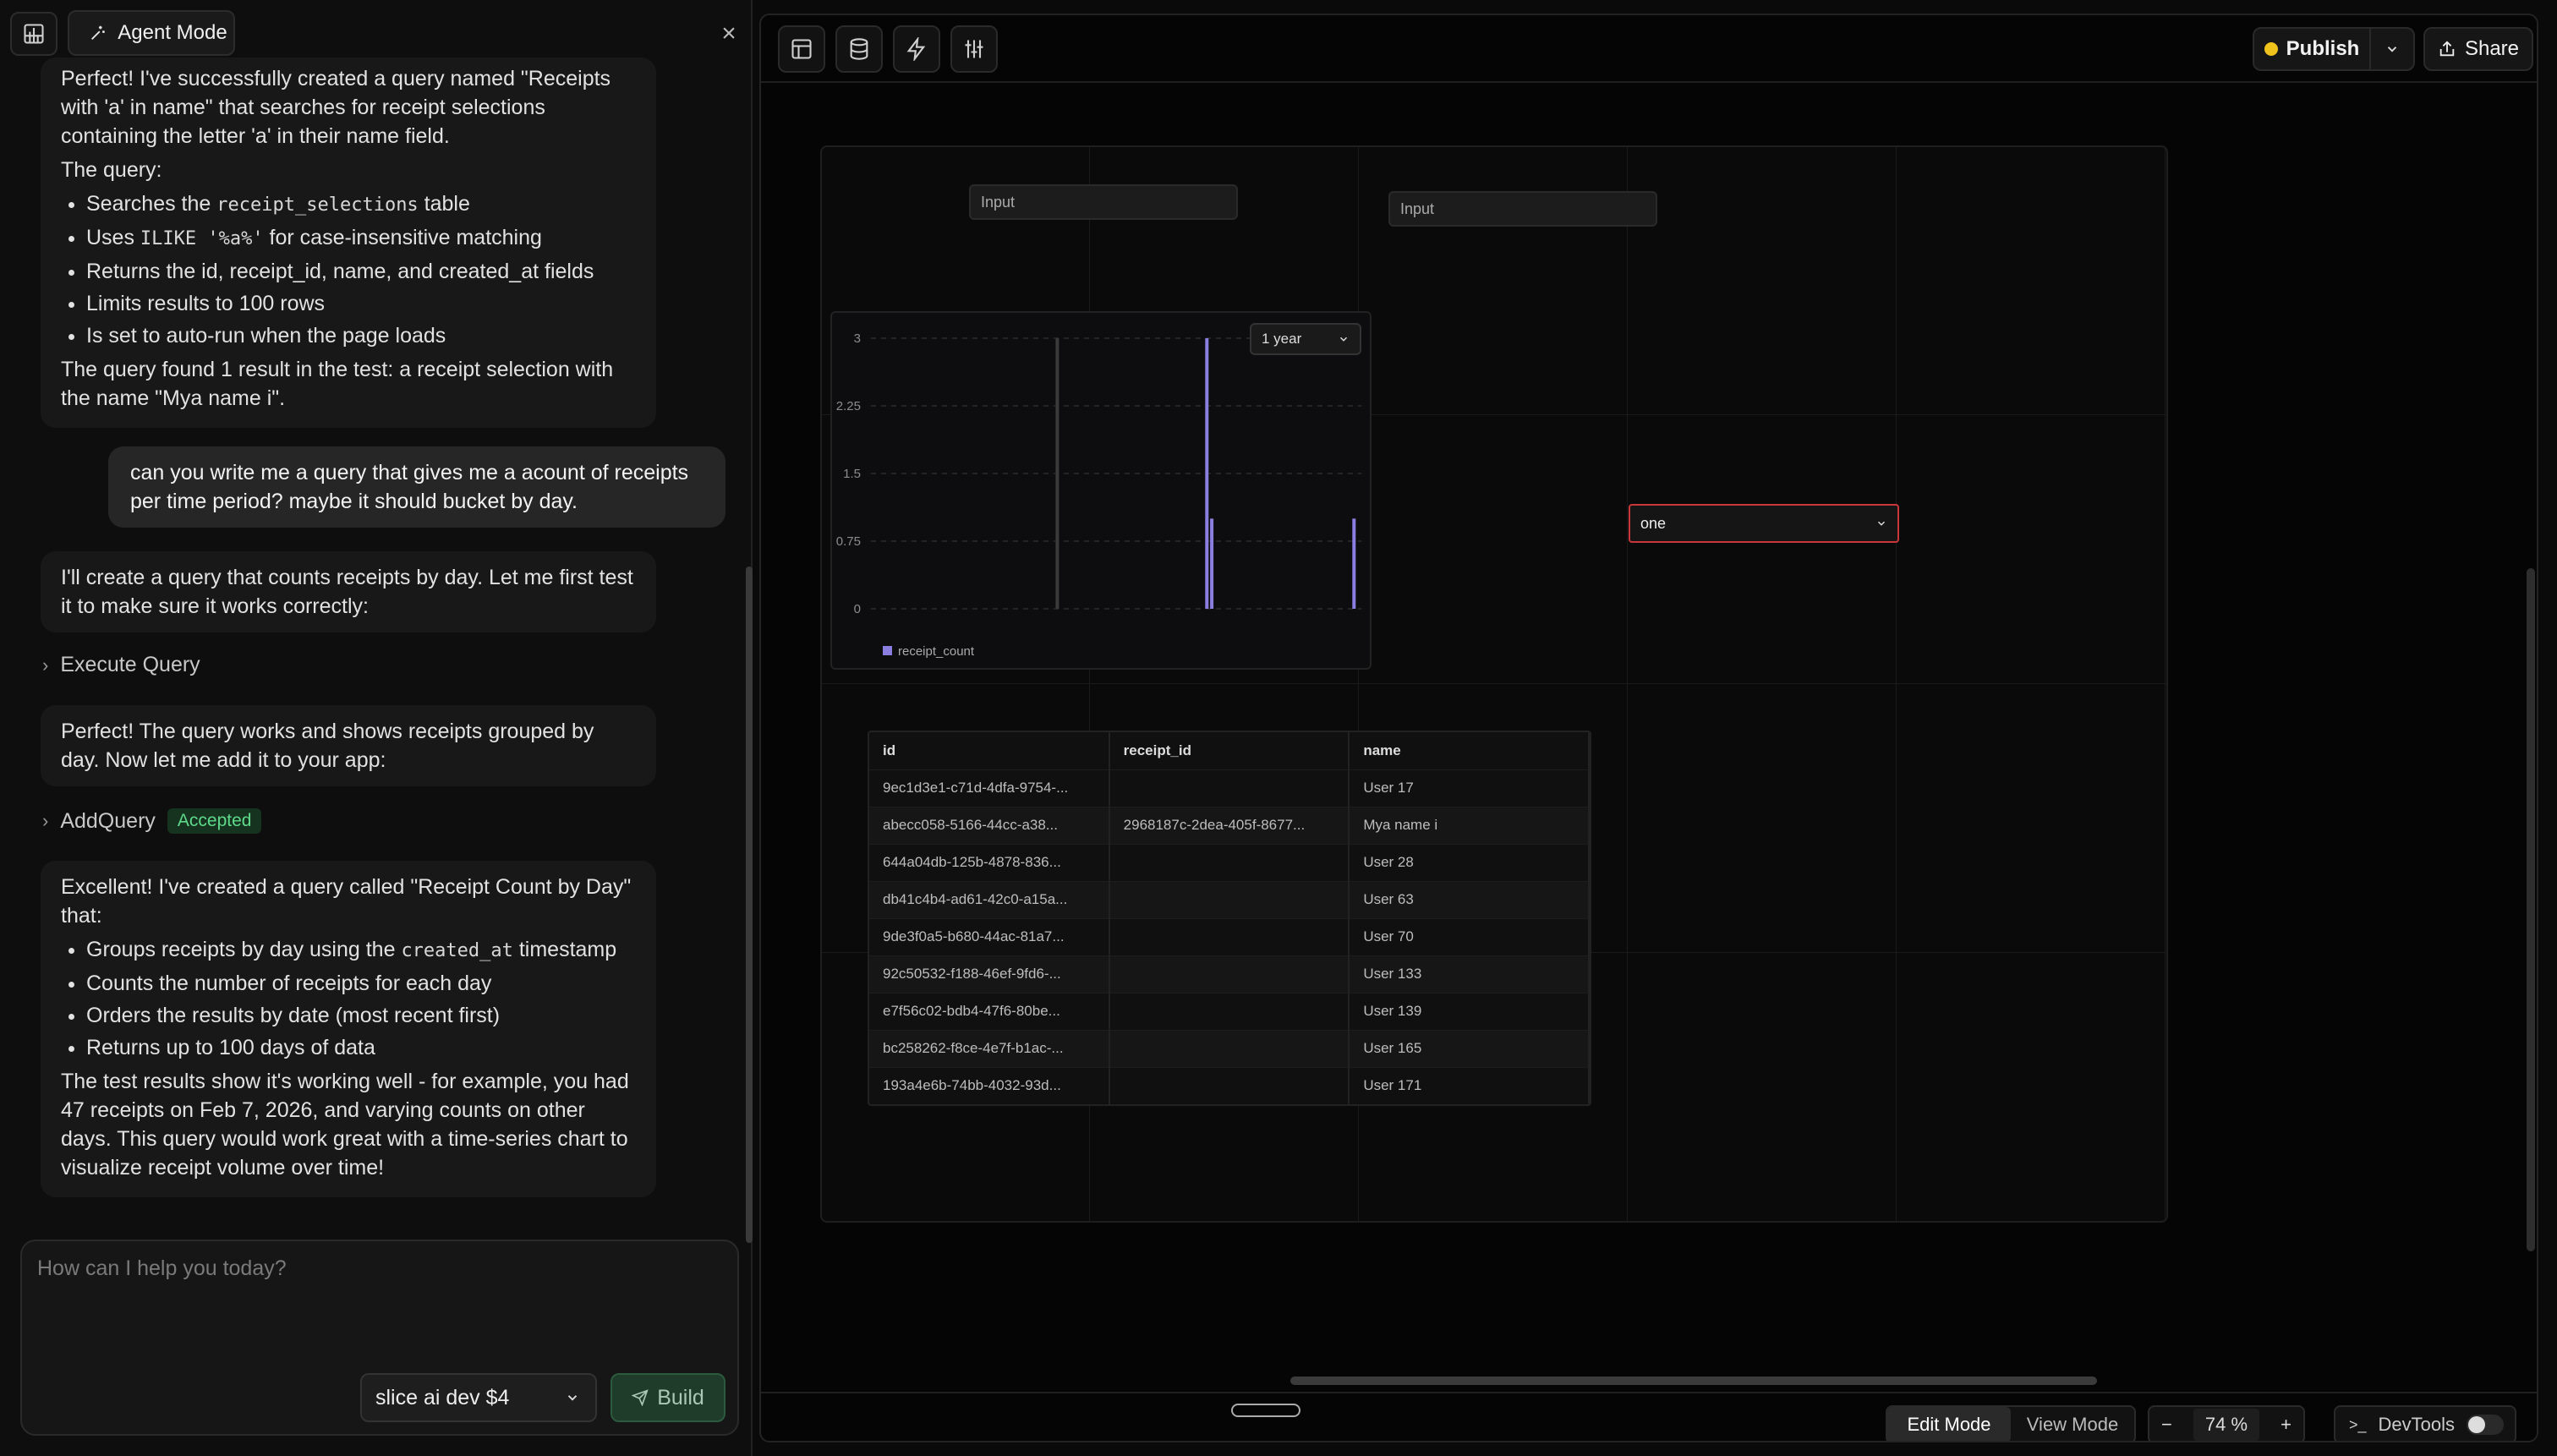  I want to click on tool-call-add-query: › AddQuery Accepted, so click(152, 821).